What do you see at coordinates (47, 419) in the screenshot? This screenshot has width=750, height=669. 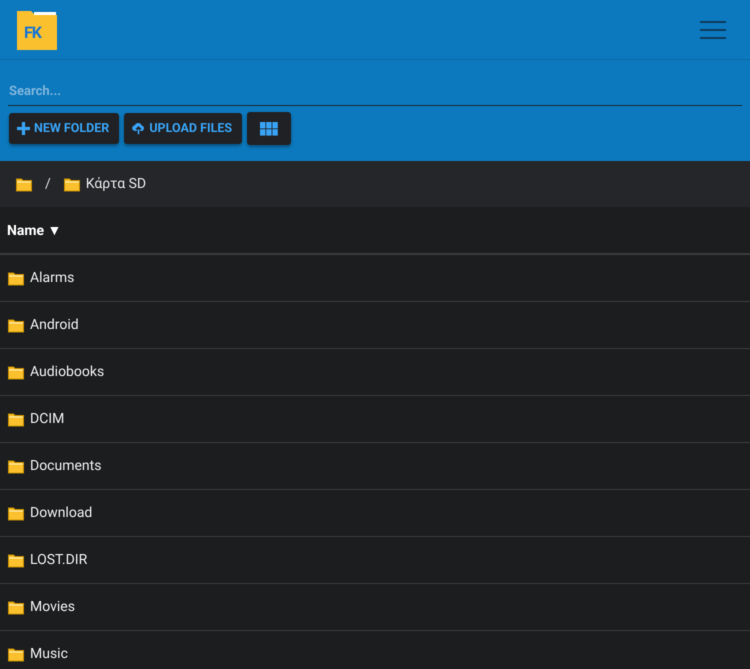 I see `folder-name: DCIM` at bounding box center [47, 419].